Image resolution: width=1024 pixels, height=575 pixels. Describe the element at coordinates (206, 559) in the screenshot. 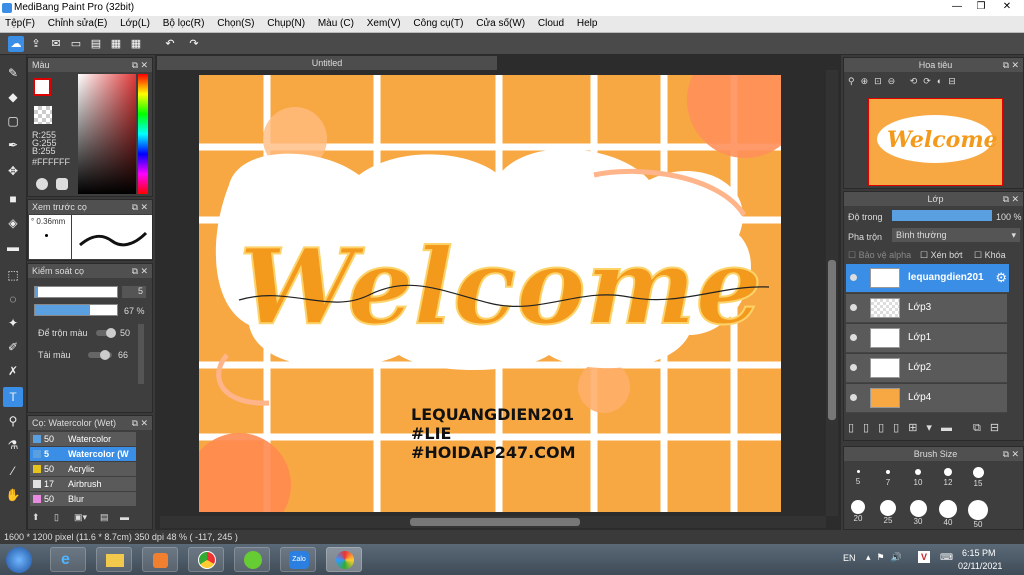

I see `chrome-icon` at that location.